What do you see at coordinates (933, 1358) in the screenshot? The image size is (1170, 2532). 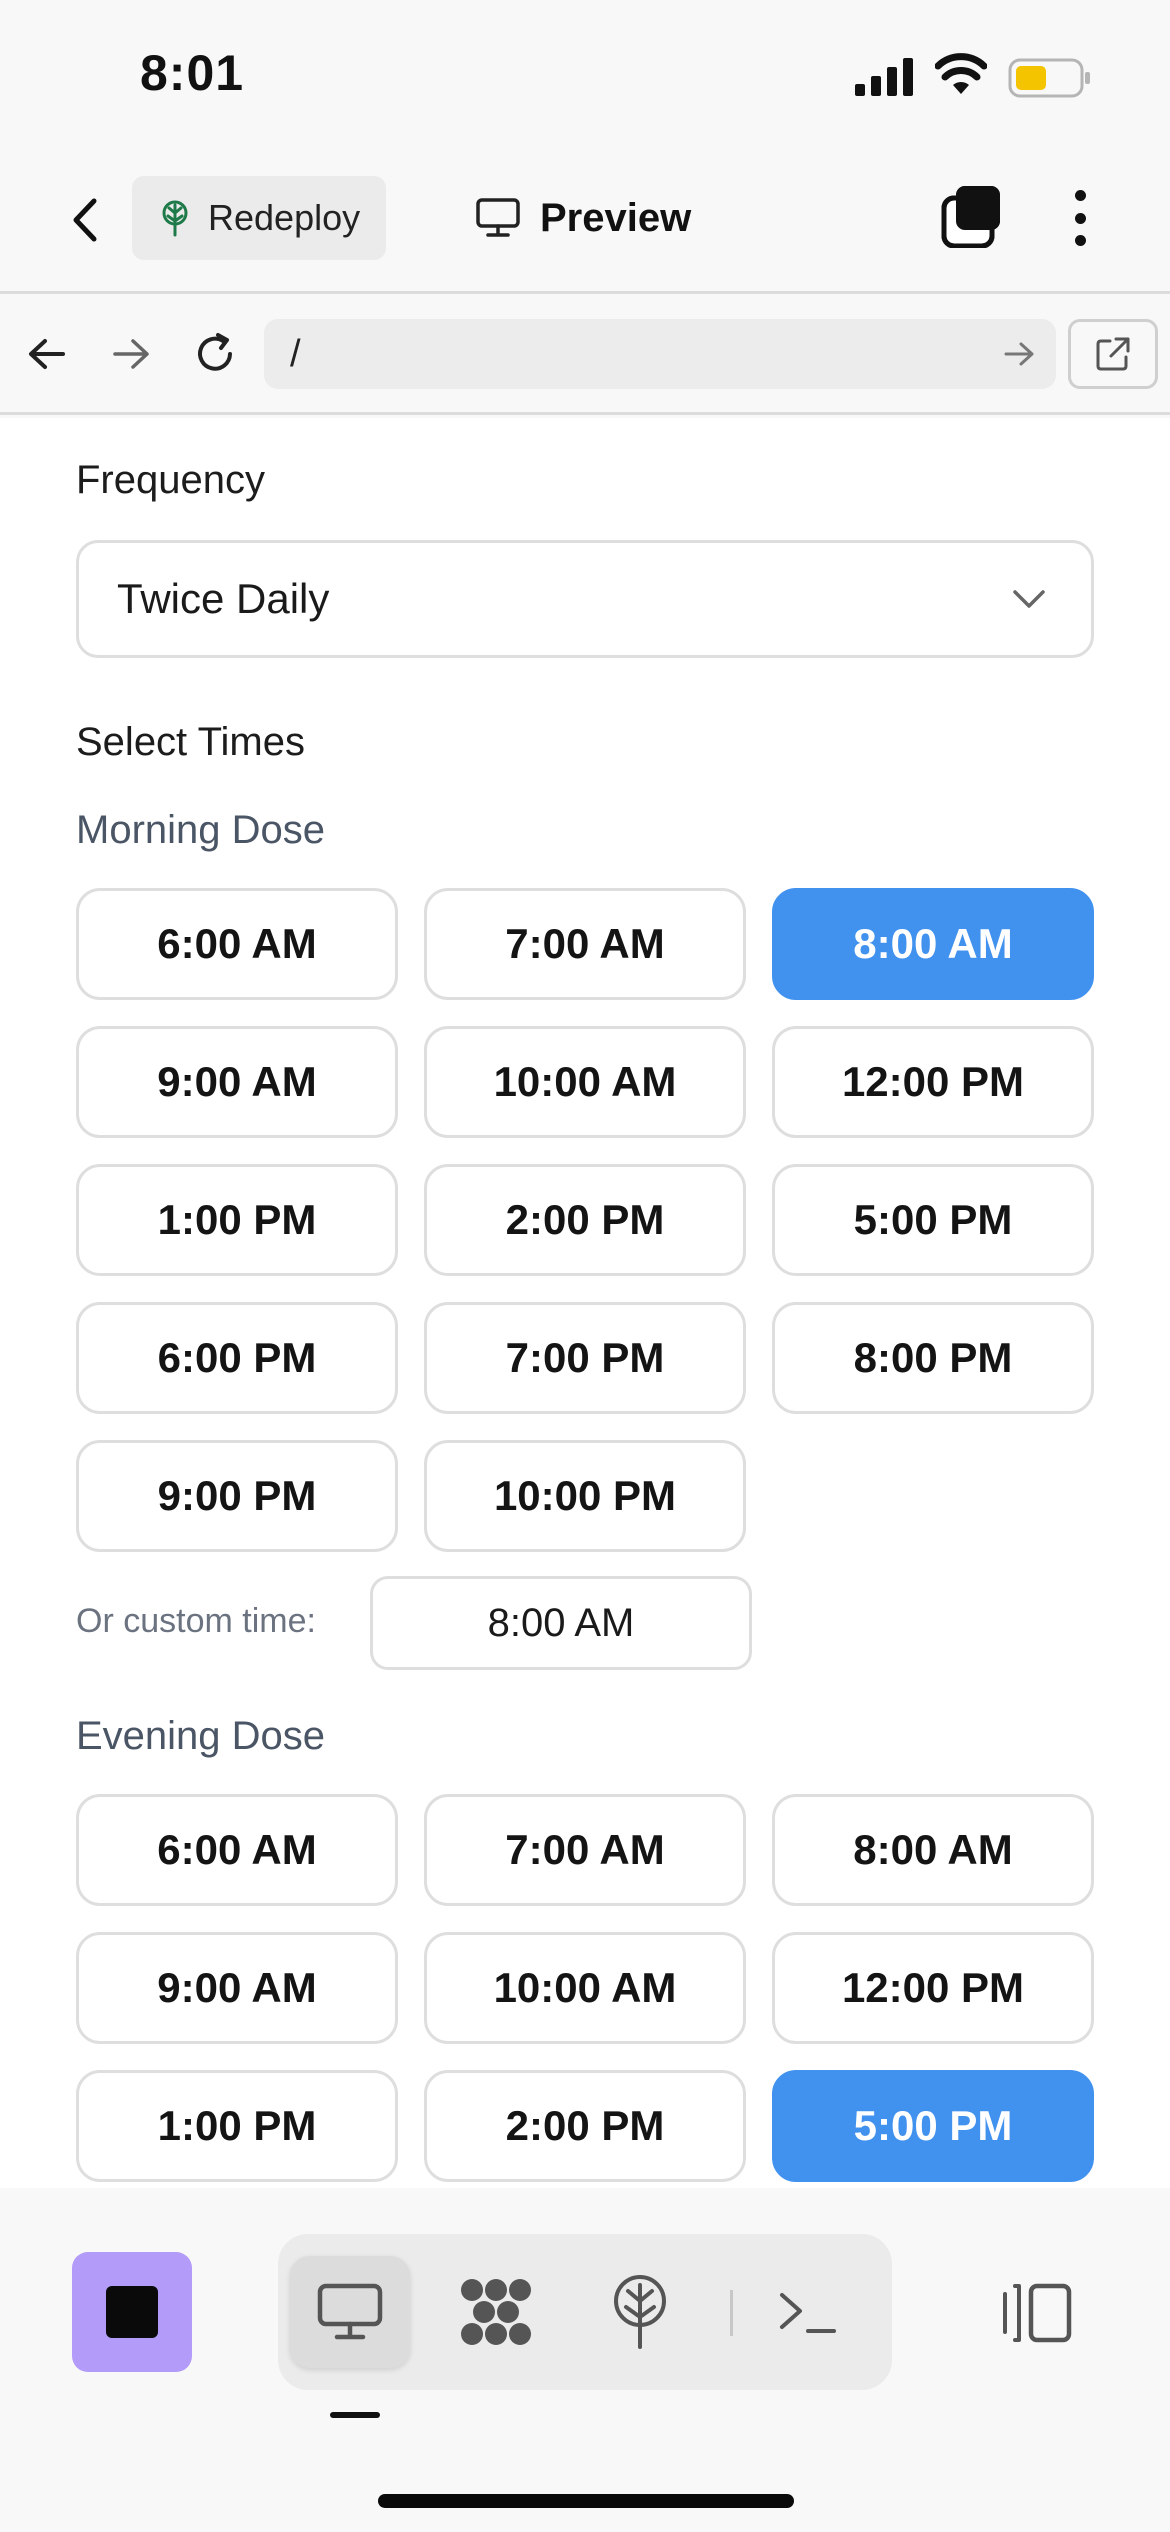 I see `morning-time-option: 8:00 PM` at bounding box center [933, 1358].